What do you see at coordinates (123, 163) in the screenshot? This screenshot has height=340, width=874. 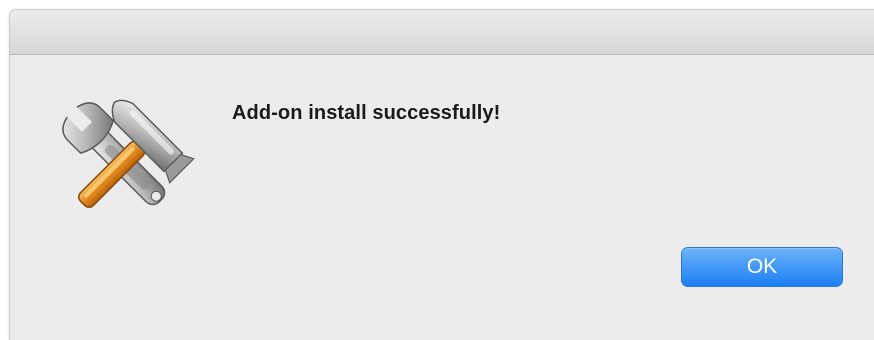 I see `hammer-wrench-icon` at bounding box center [123, 163].